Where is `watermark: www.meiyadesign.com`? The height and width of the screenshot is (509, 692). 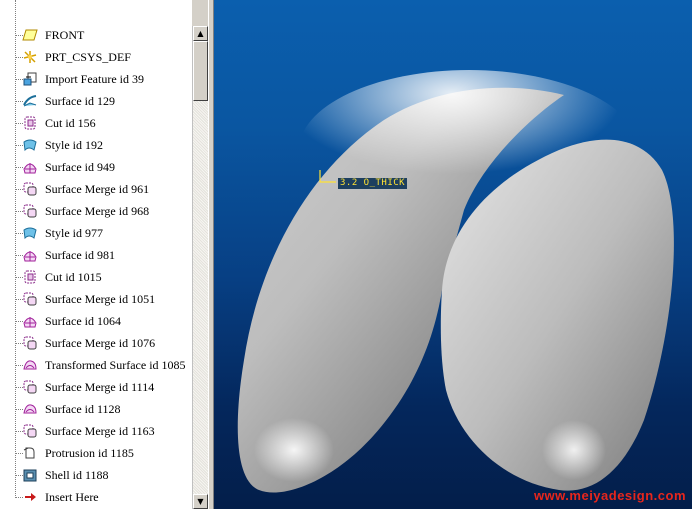 watermark: www.meiyadesign.com is located at coordinates (609, 495).